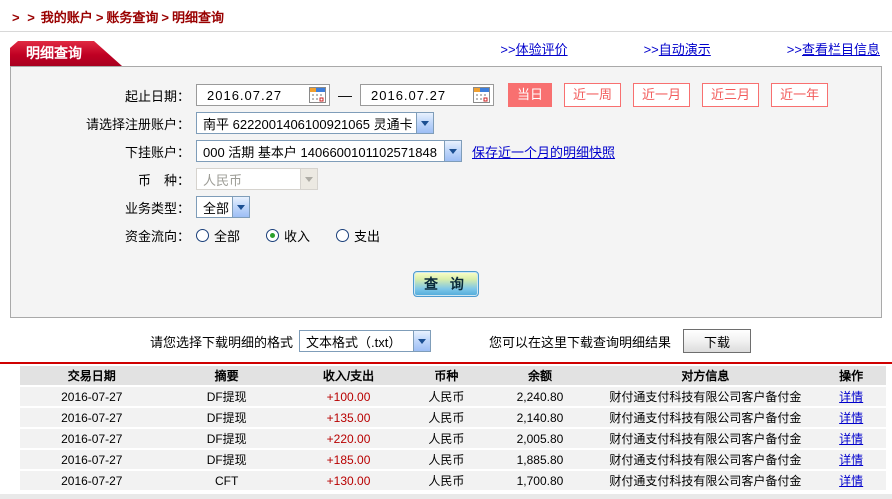 This screenshot has width=892, height=499. I want to click on header-link-3: >>查看栏目信息, so click(833, 48).